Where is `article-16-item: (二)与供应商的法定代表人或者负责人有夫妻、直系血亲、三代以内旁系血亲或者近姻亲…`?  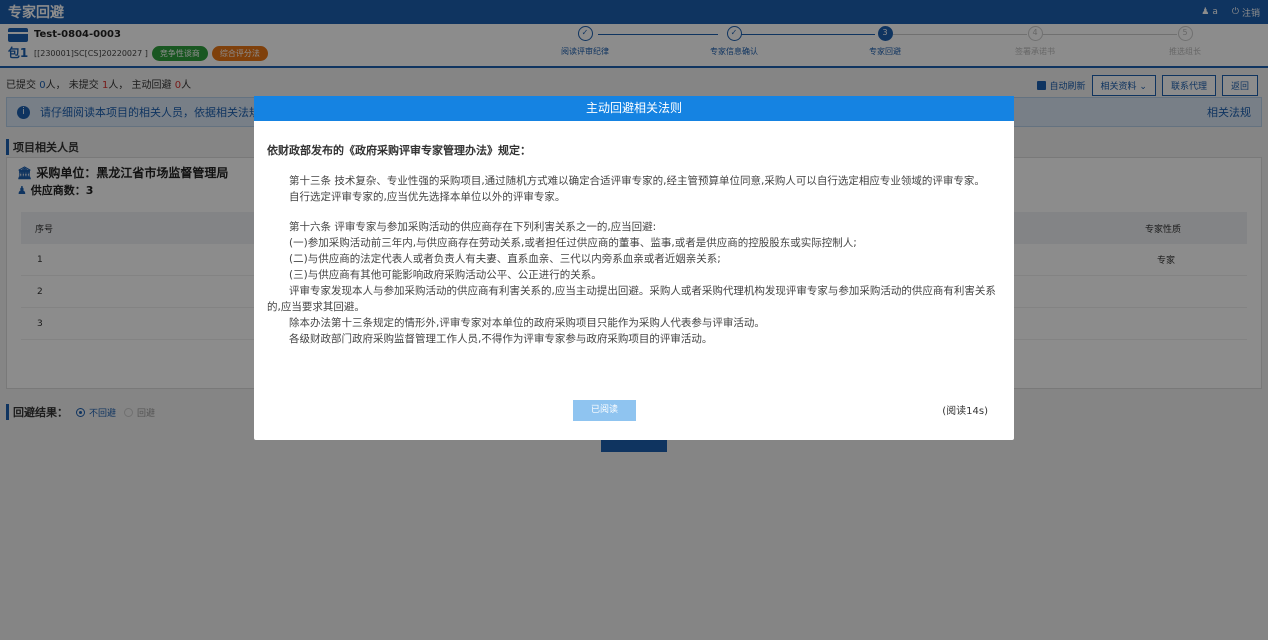 article-16-item: (二)与供应商的法定代表人或者负责人有夫妻、直系血亲、三代以内旁系血亲或者近姻亲… is located at coordinates (505, 259).